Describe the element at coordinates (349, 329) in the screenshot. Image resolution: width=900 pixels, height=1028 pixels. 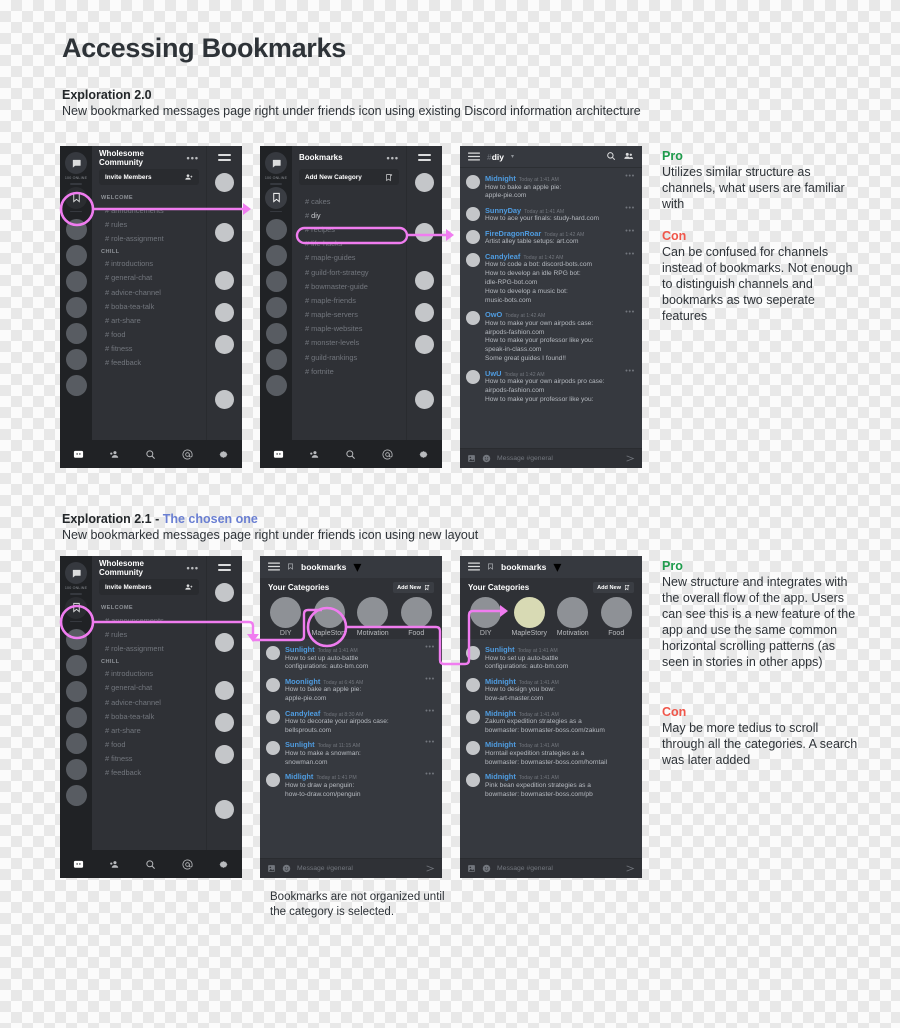
I see `bookmark-category-item: # maple-websites` at that location.